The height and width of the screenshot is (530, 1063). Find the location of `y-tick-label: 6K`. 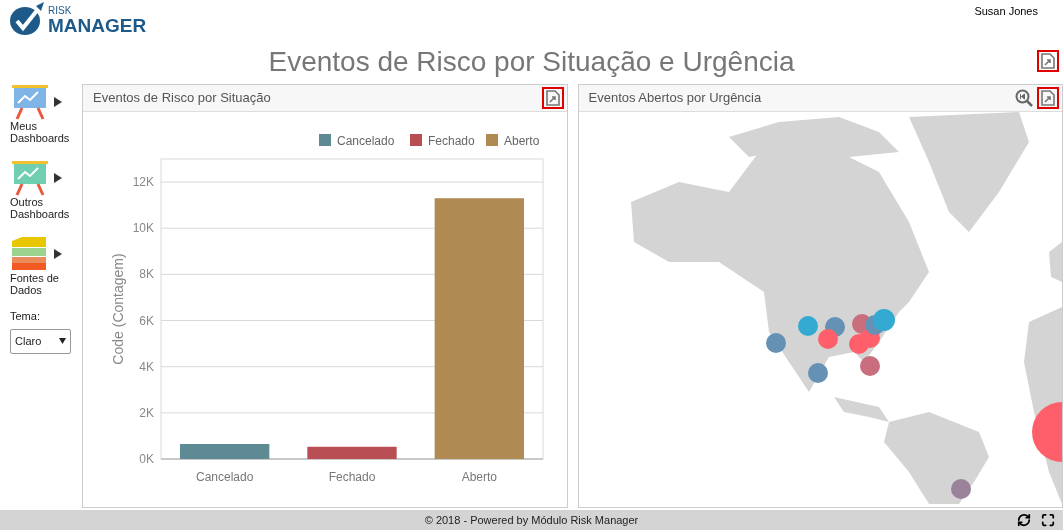

y-tick-label: 6K is located at coordinates (146, 320).